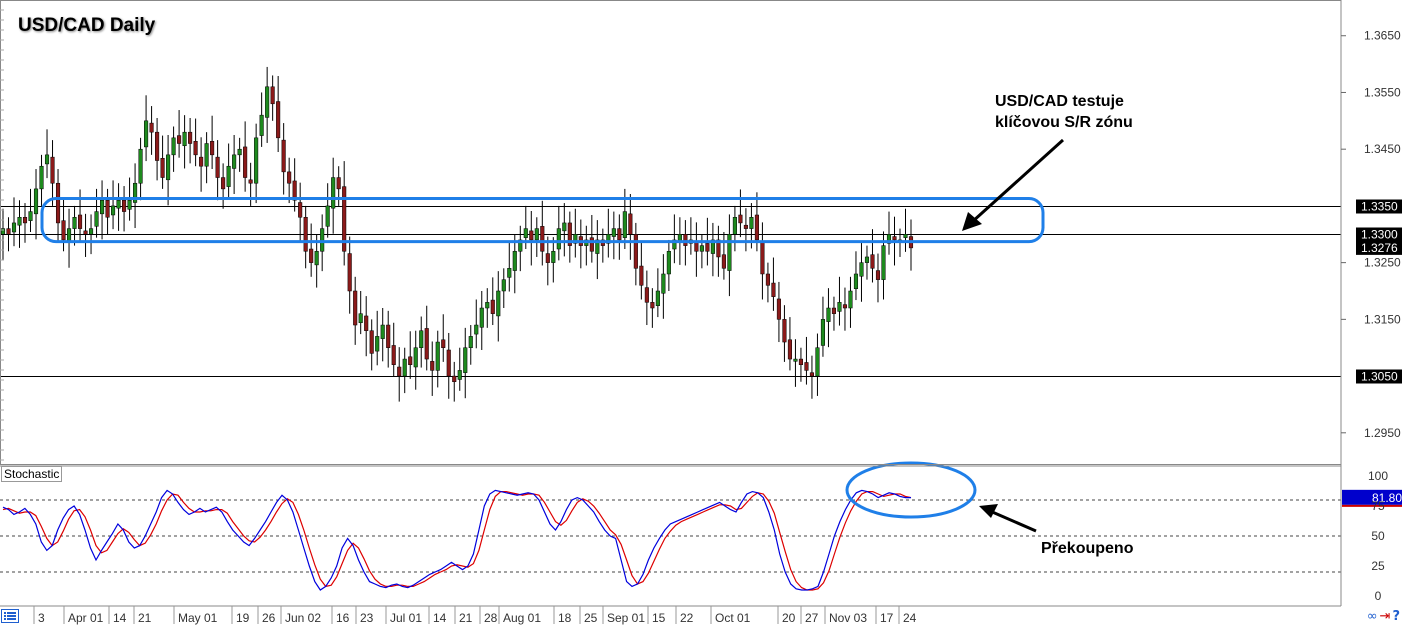 This screenshot has width=1402, height=625. I want to click on price-tick-label: 1.2950, so click(1382, 433).